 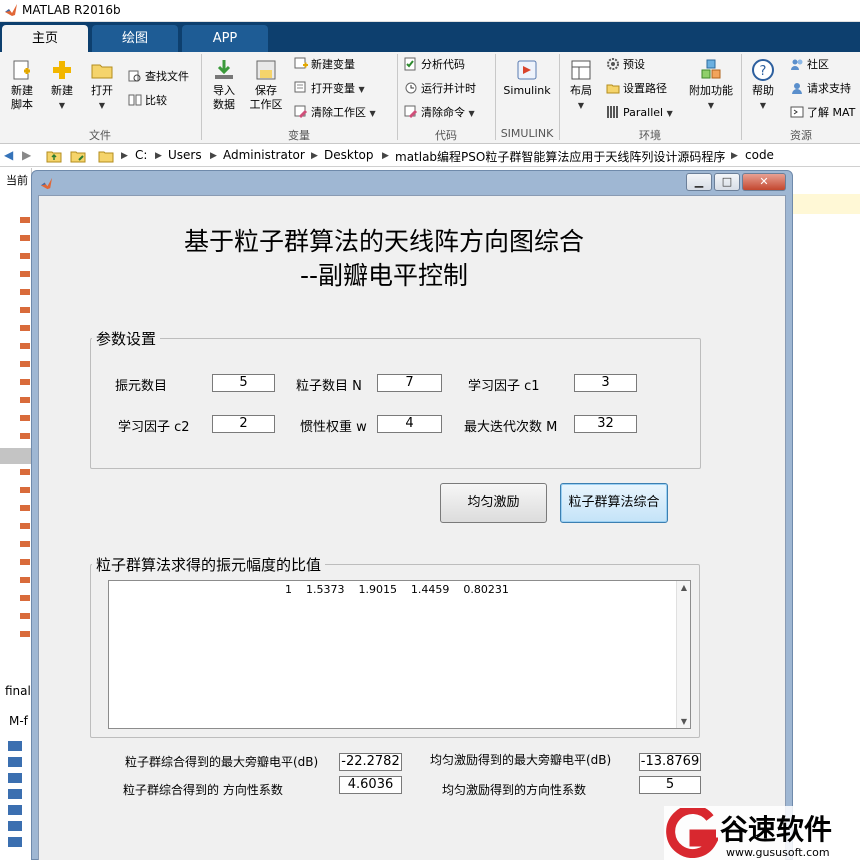 What do you see at coordinates (684, 721) in the screenshot?
I see `scroll-down-icon: ▼` at bounding box center [684, 721].